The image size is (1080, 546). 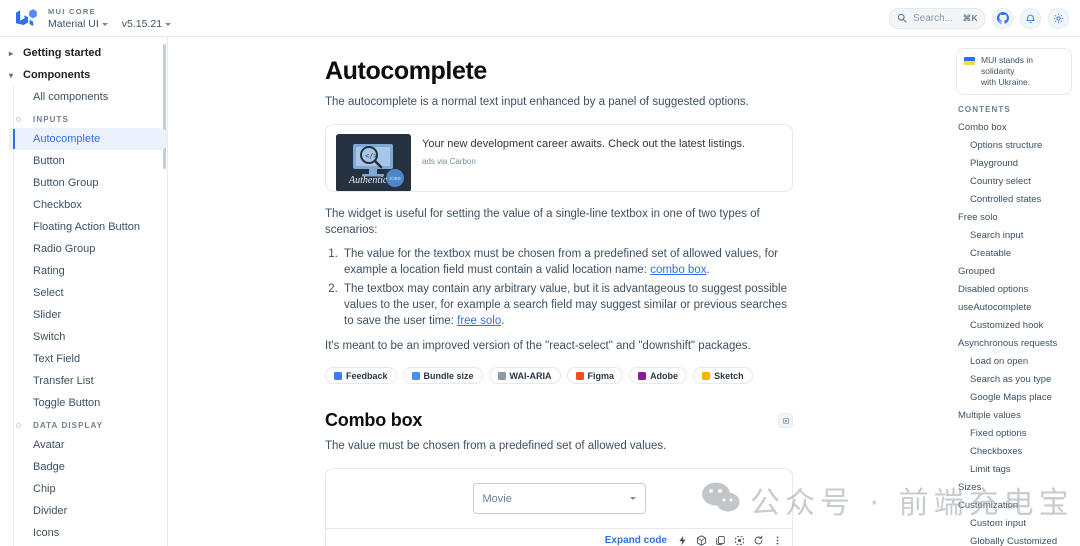 I want to click on chip-adobe: Adobe, so click(x=658, y=375).